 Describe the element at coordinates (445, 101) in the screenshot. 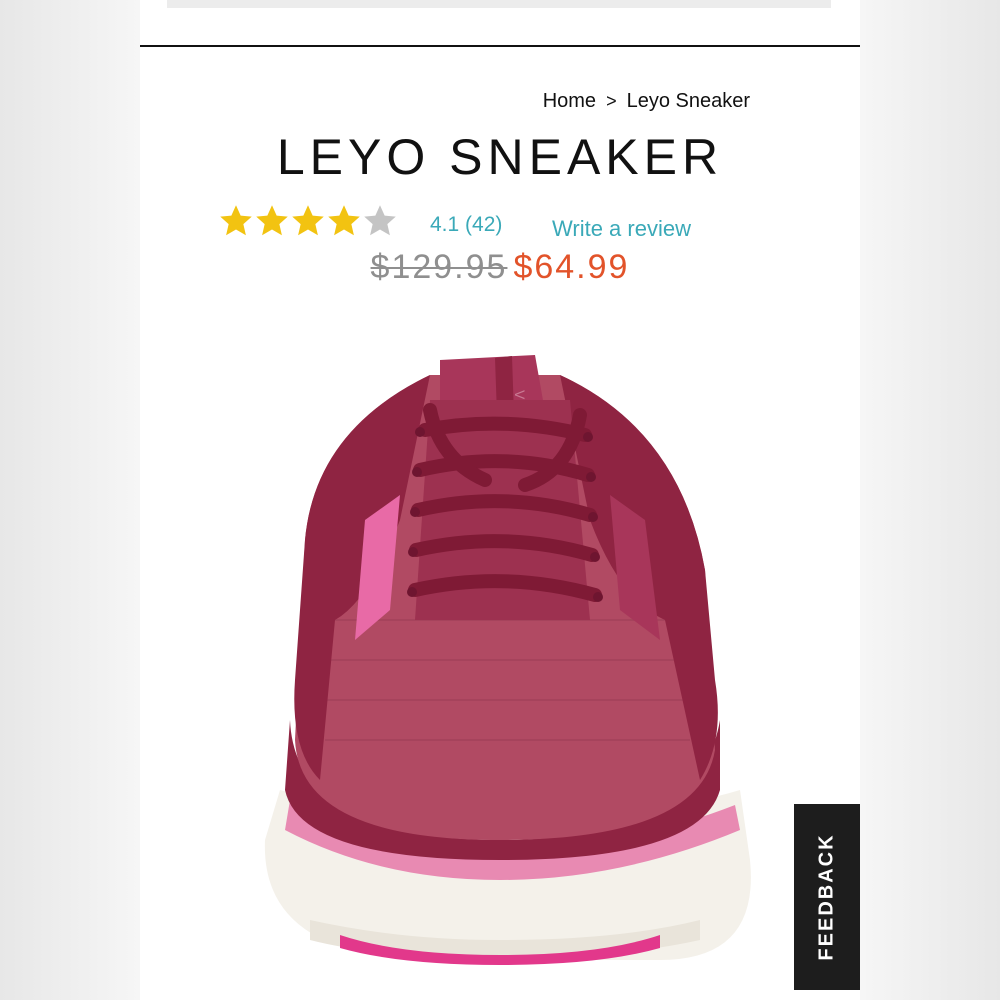

I see `breadcrumb: Home > Leyo Sneaker` at that location.